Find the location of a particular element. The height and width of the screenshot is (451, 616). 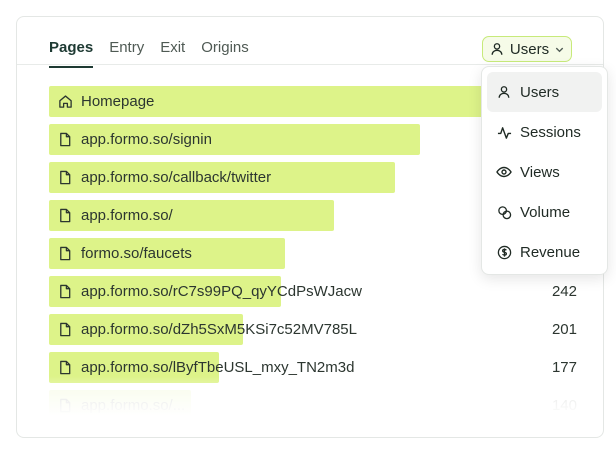

row-value: 201 is located at coordinates (564, 329).